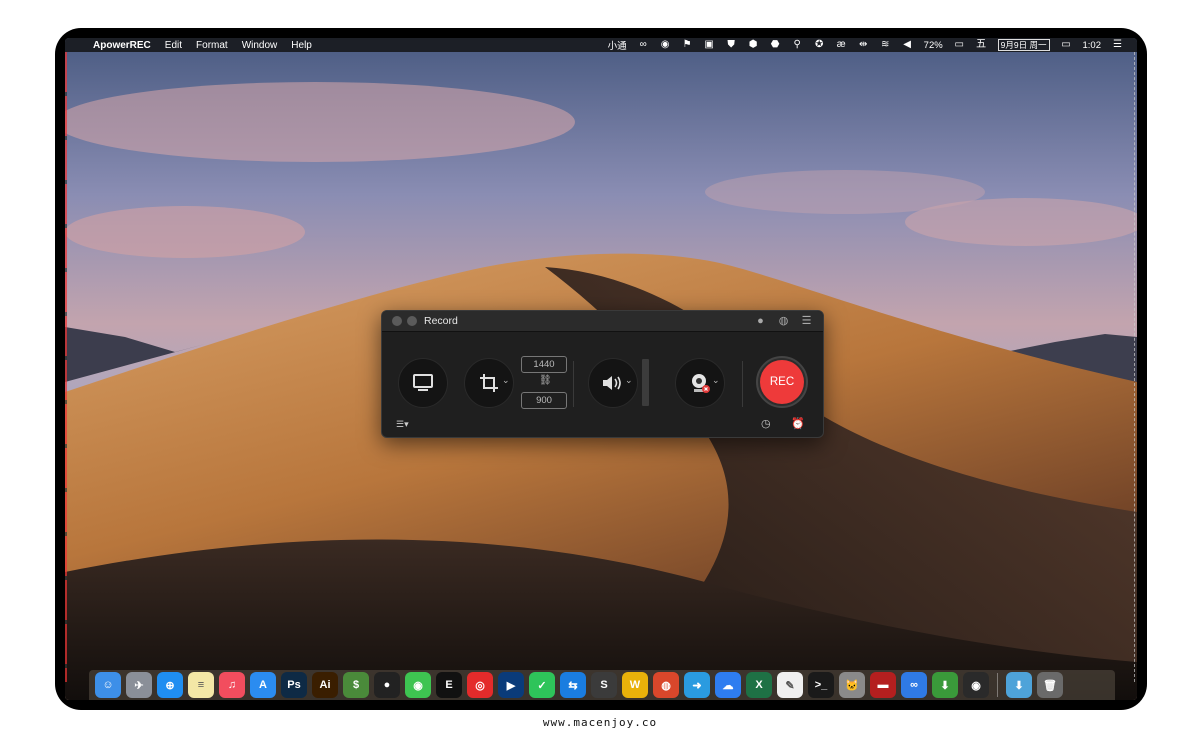 This screenshot has height=735, width=1200. Describe the element at coordinates (412, 321) in the screenshot. I see `minimize-dot` at that location.